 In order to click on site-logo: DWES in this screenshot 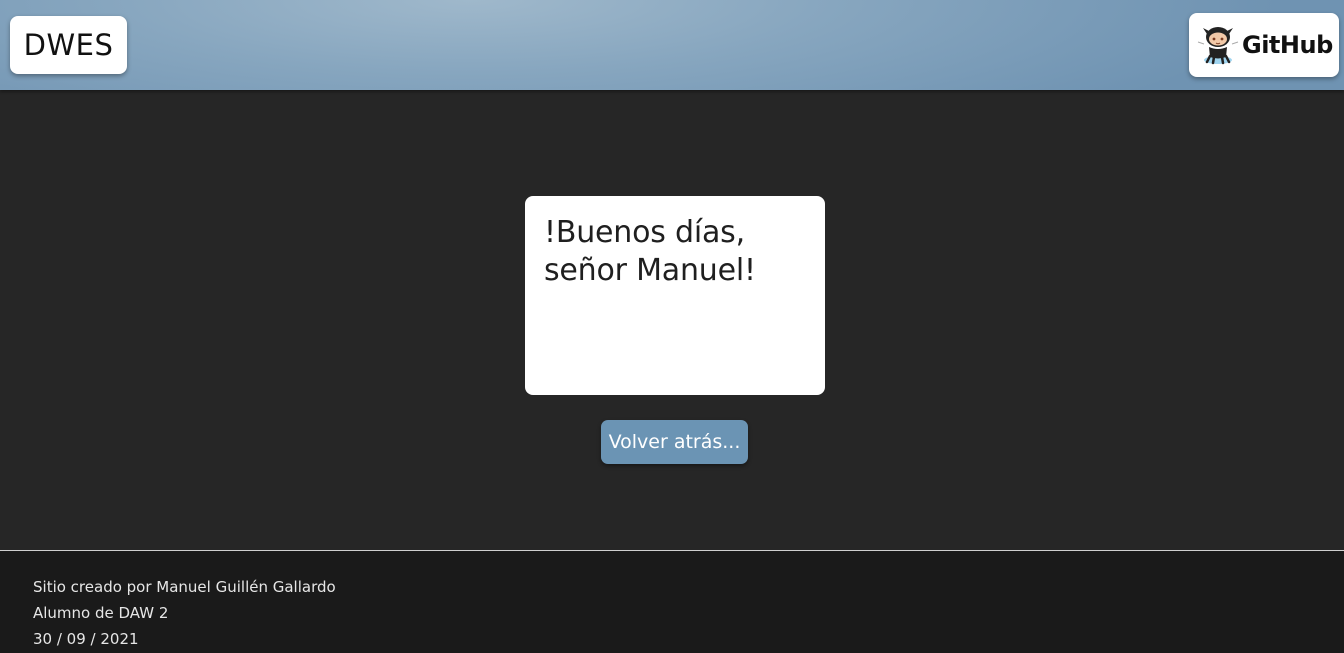, I will do `click(68, 45)`.